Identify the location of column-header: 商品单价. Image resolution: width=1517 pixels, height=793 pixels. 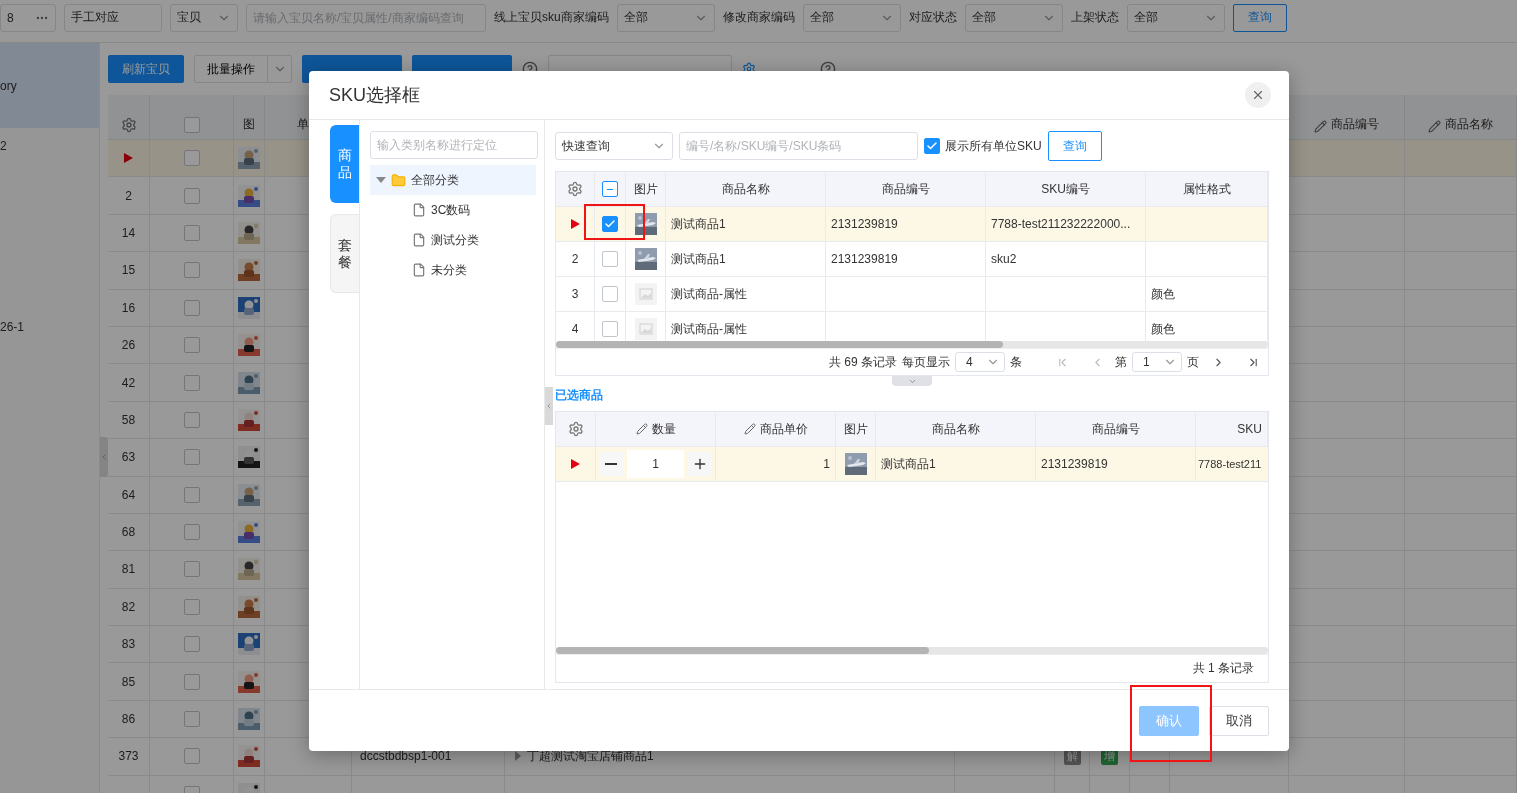
(783, 429).